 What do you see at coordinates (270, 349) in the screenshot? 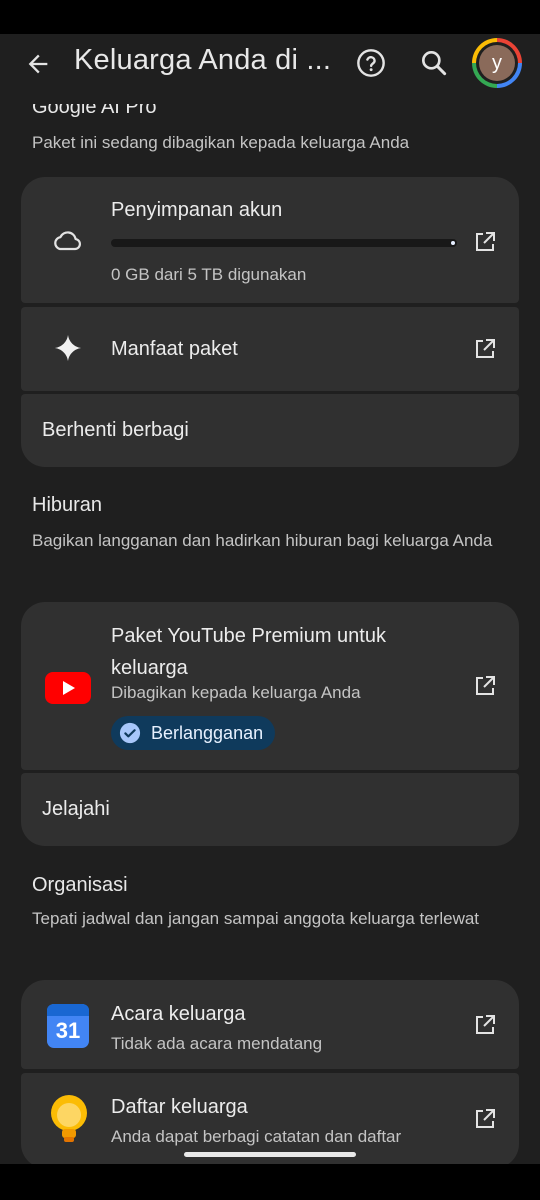
I see `plan-benefits-card: Manfaat paket` at bounding box center [270, 349].